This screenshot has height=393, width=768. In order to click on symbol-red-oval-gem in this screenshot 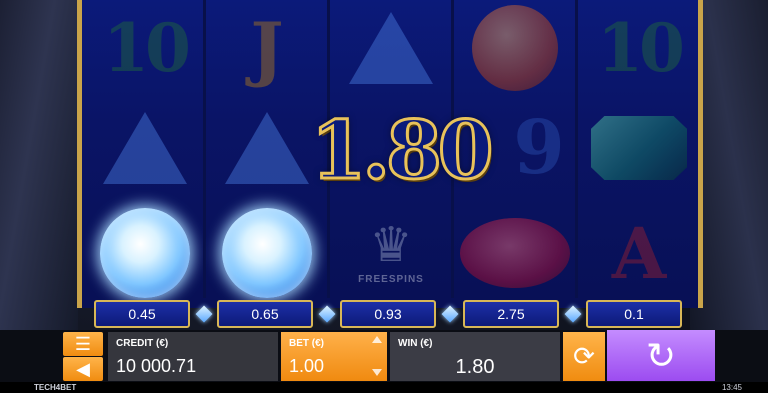, I will do `click(515, 253)`.